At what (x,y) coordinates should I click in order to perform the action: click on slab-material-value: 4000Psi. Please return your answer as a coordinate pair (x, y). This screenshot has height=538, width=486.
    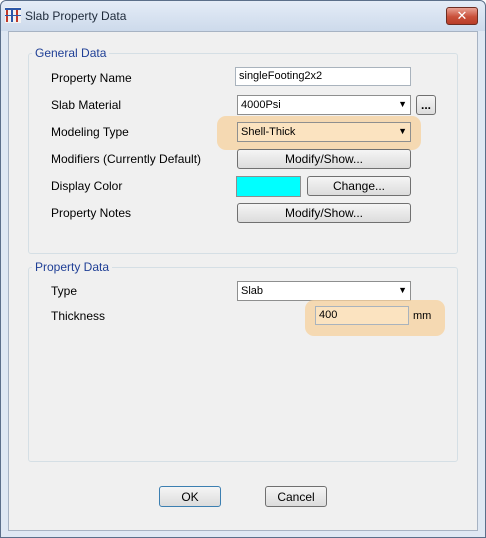
    Looking at the image, I should click on (261, 105).